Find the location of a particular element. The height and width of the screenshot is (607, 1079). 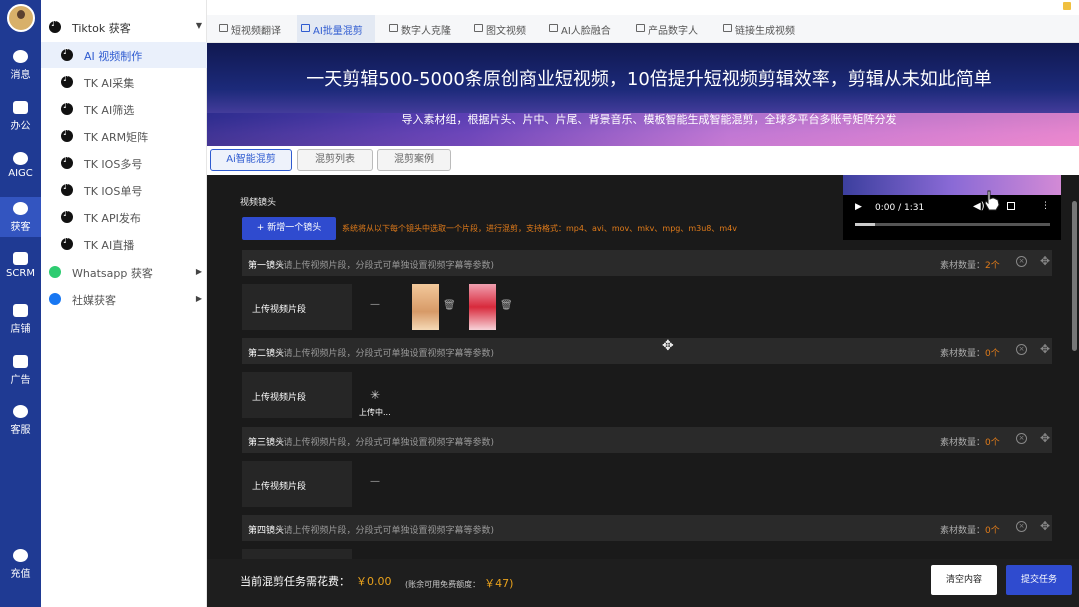

loading-spinner-icon: ✳ is located at coordinates (375, 395).